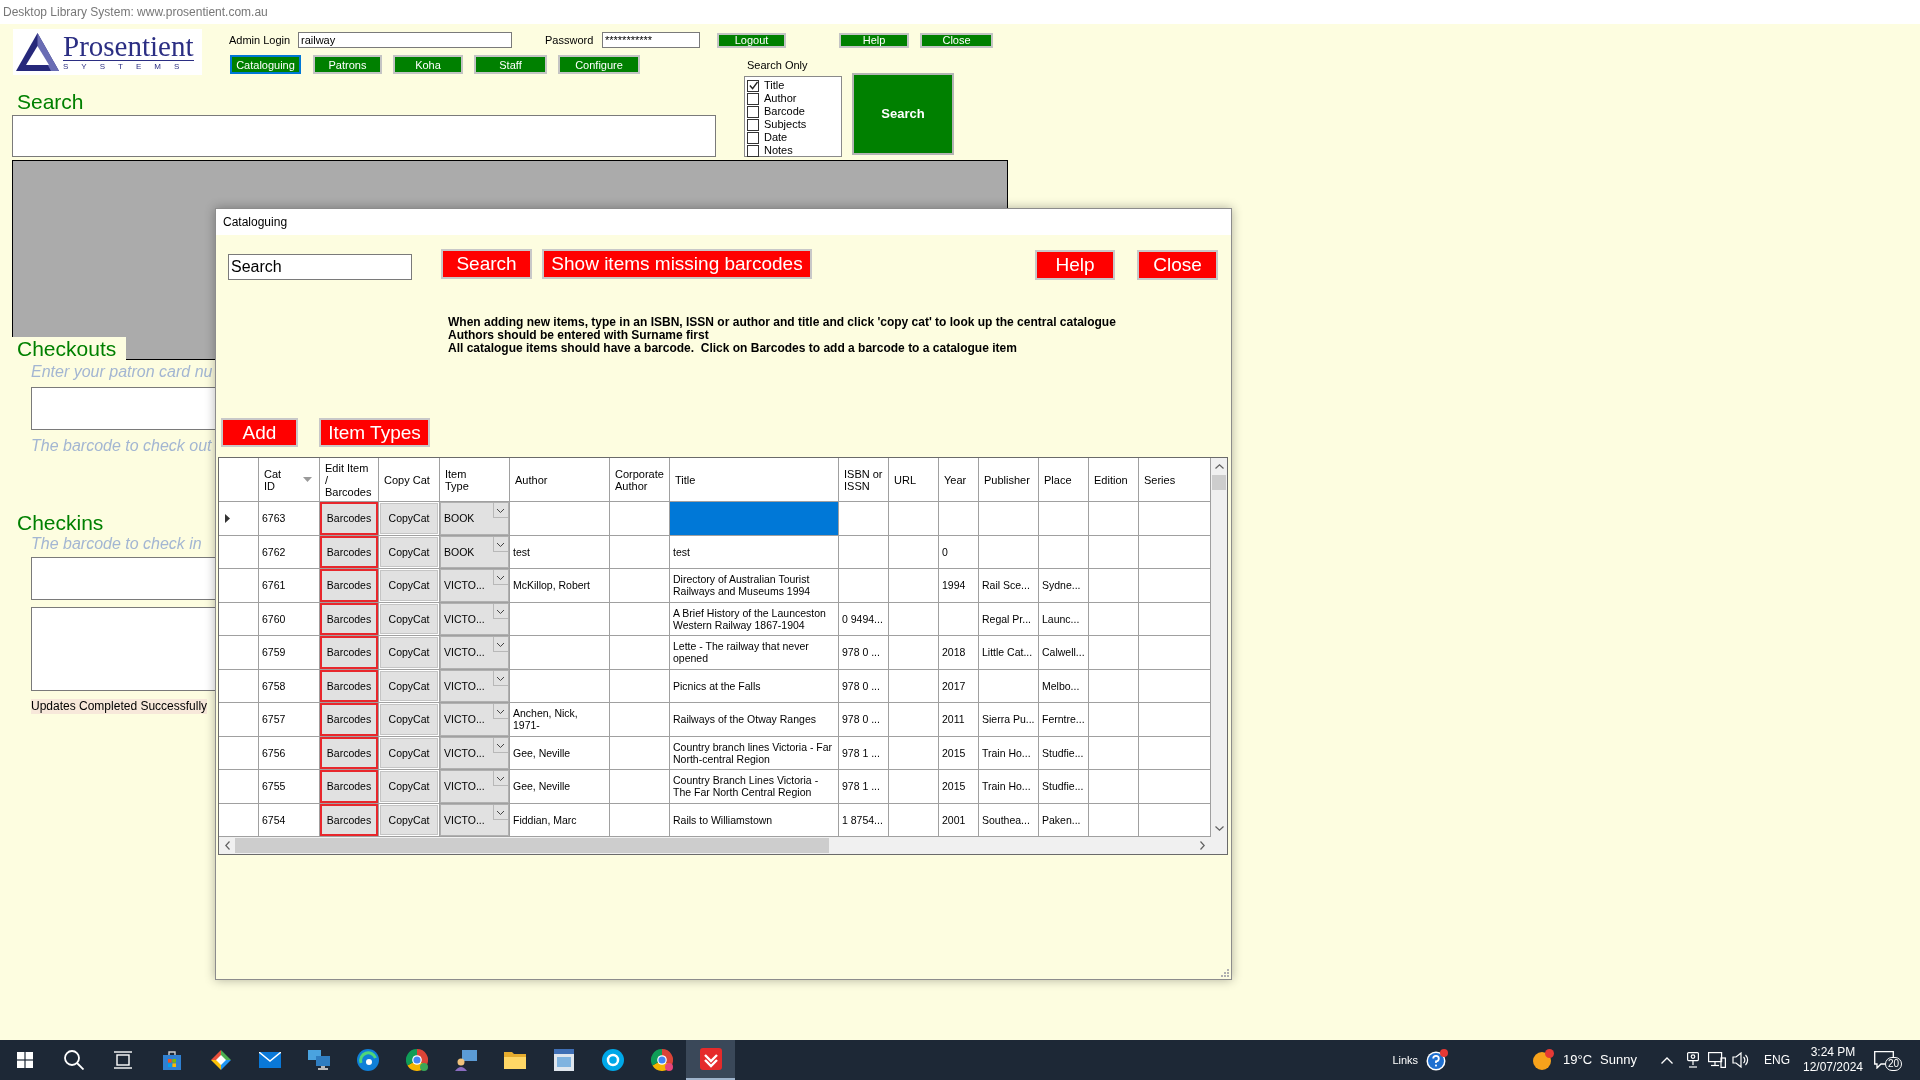  I want to click on password-field: ***********, so click(651, 40).